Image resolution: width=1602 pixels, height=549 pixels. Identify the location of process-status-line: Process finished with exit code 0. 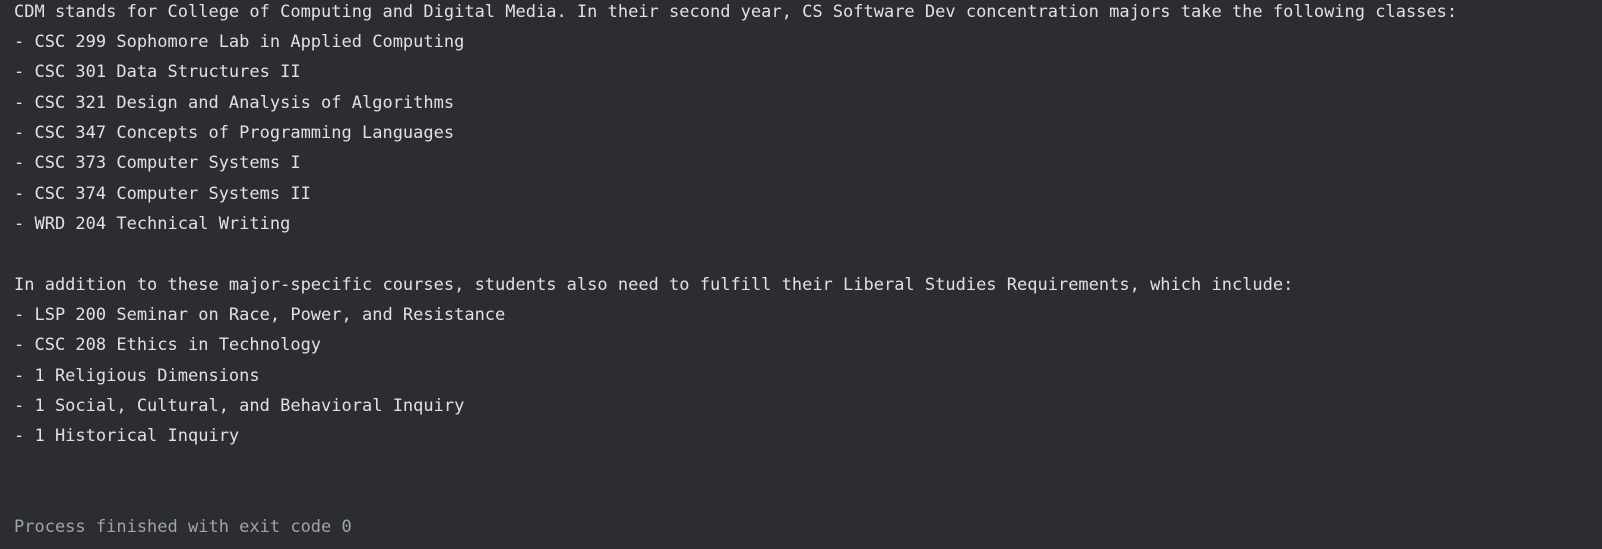
(183, 527).